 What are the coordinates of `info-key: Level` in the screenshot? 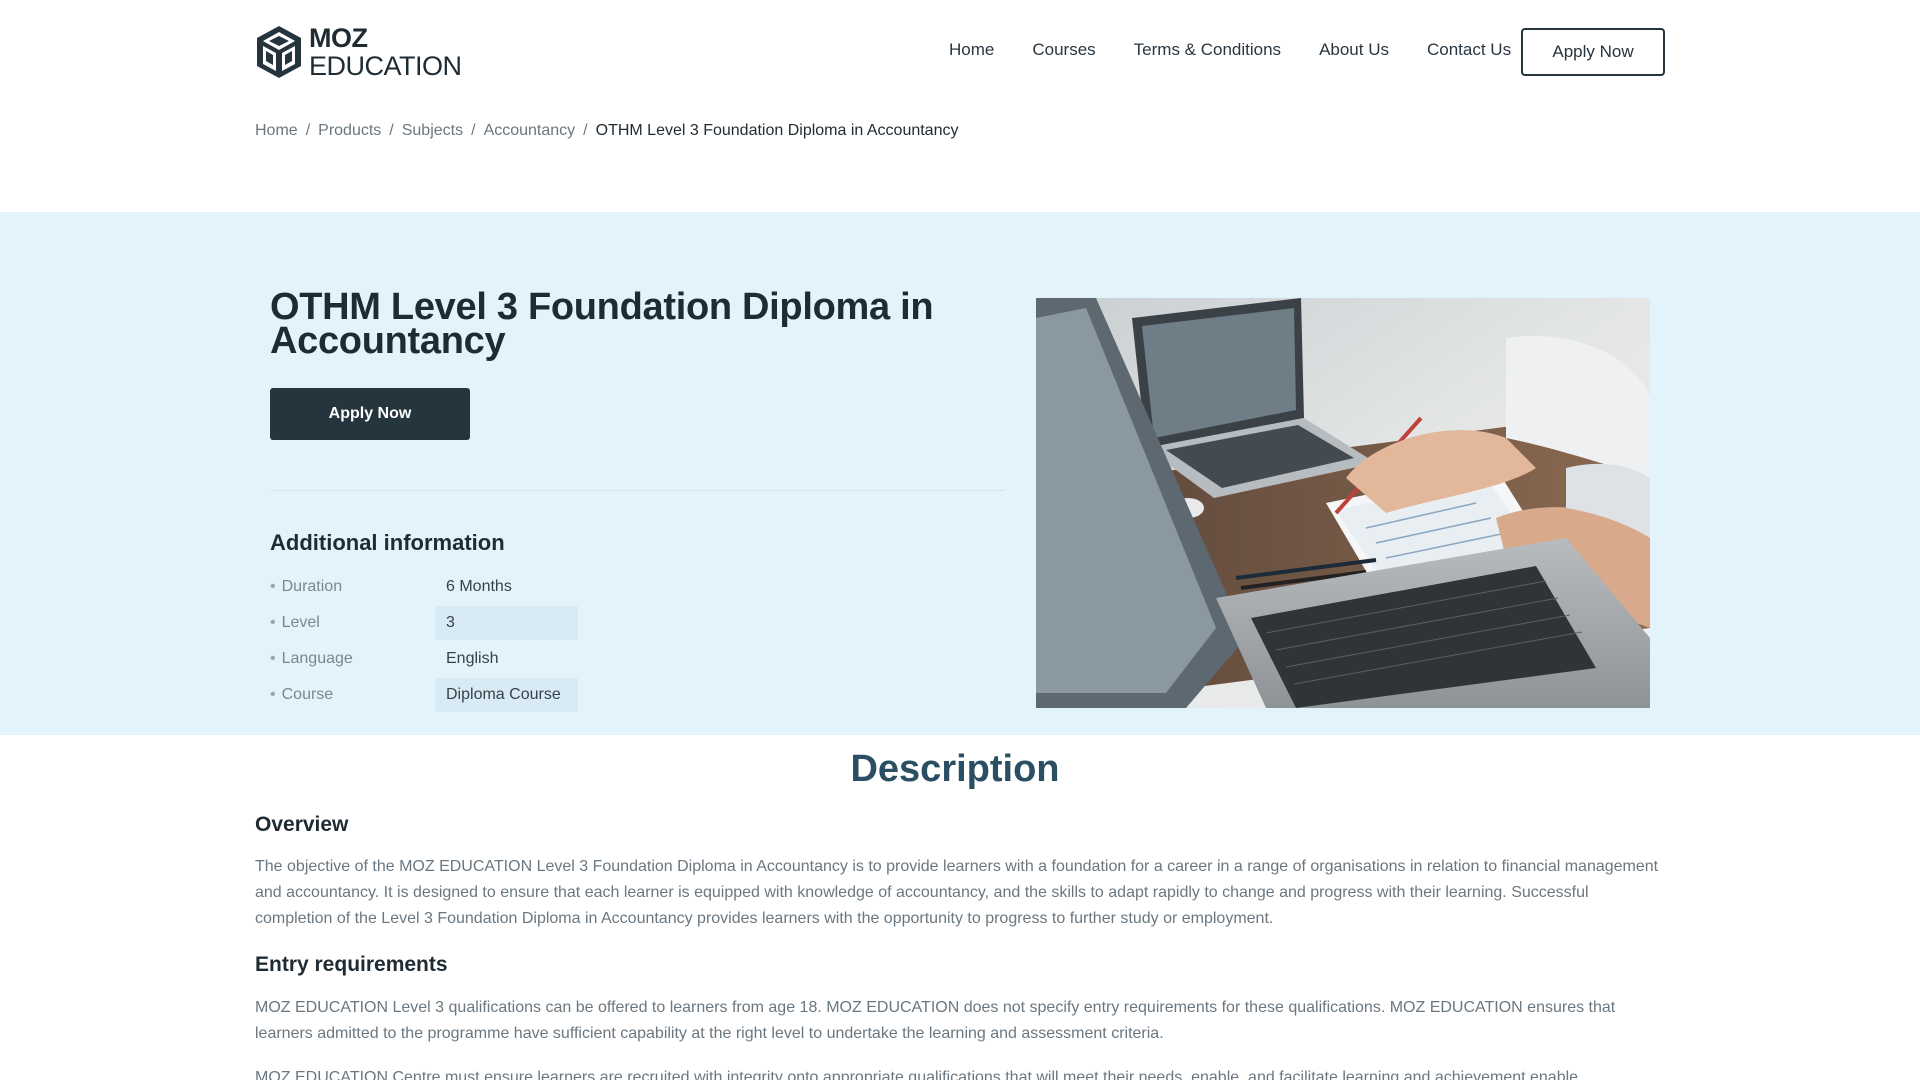 It's located at (352, 623).